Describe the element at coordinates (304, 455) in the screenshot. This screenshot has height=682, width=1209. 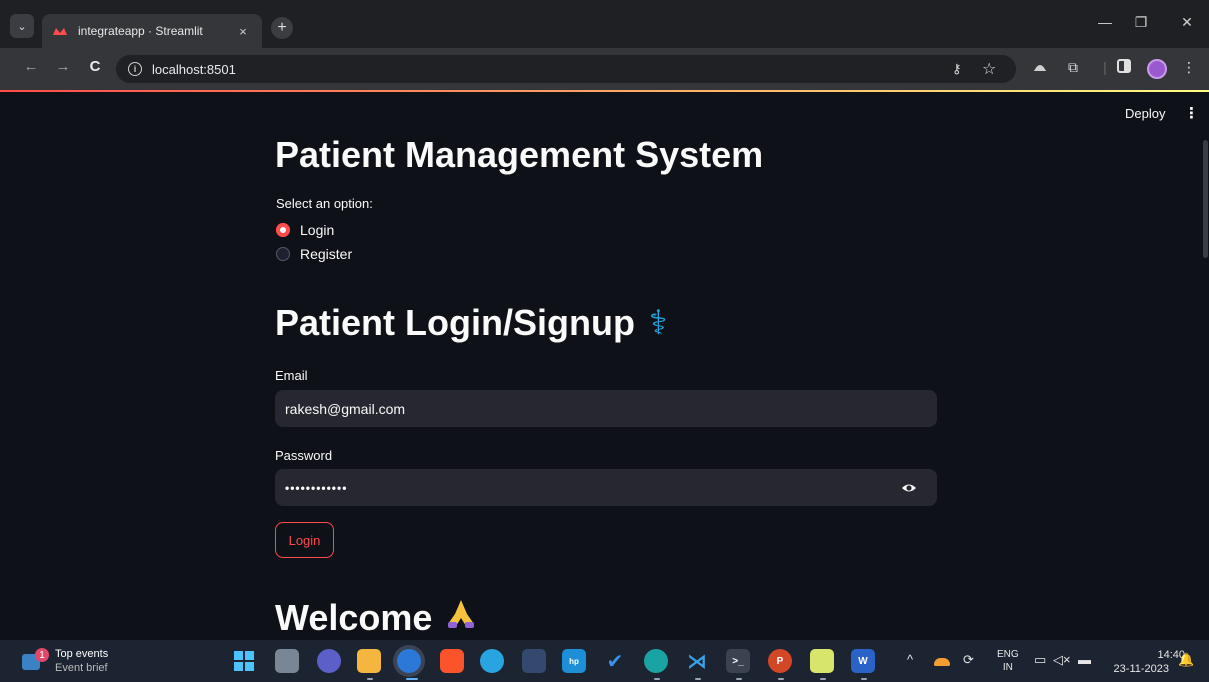
I see `password-label: Password` at that location.